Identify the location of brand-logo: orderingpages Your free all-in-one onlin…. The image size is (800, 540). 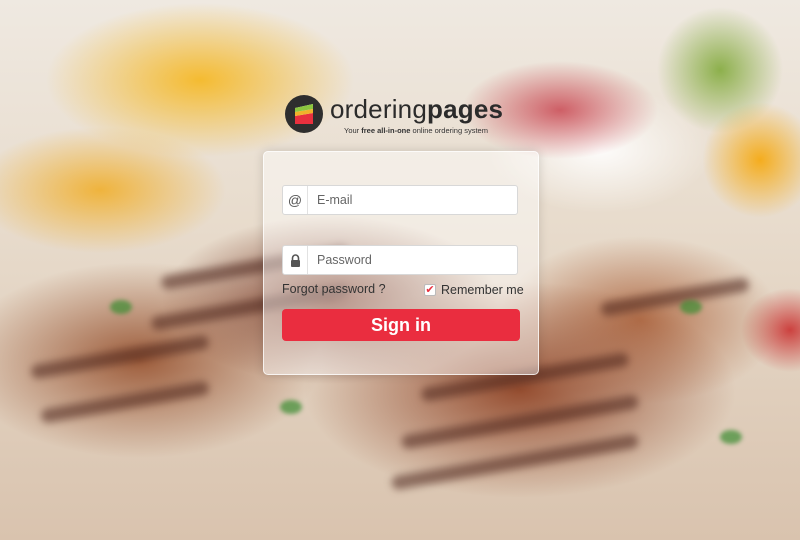
(394, 115).